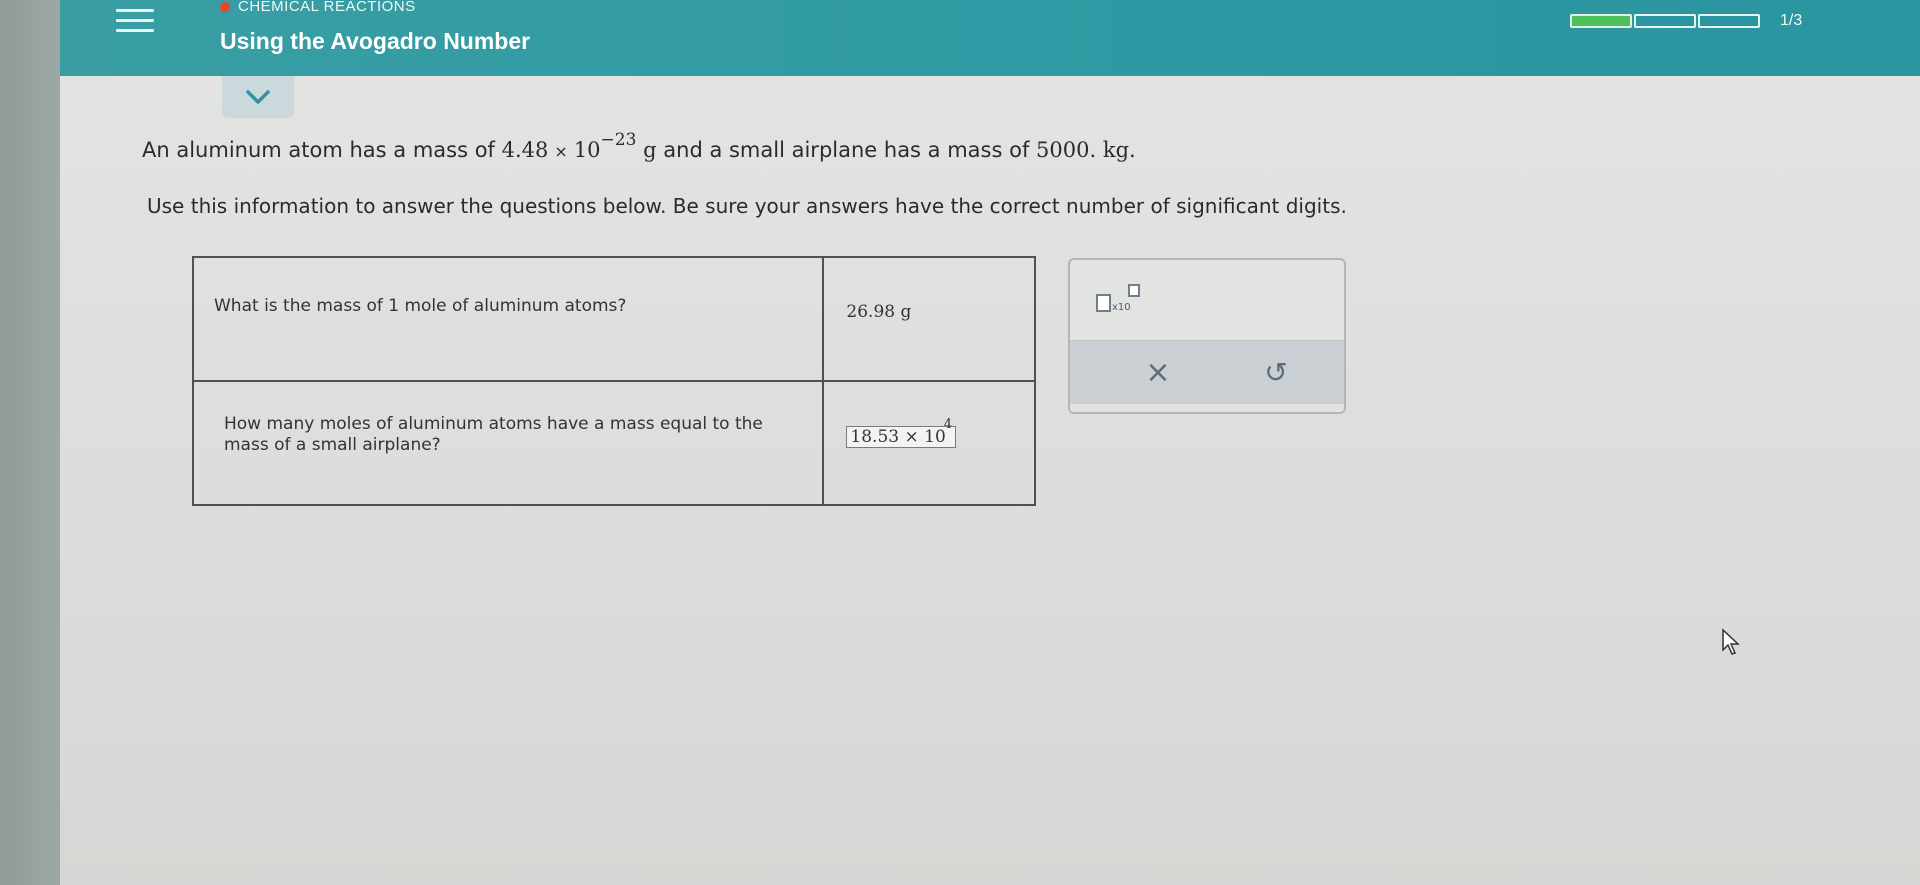 This screenshot has width=1920, height=885. I want to click on undo-icon: ↺, so click(1276, 372).